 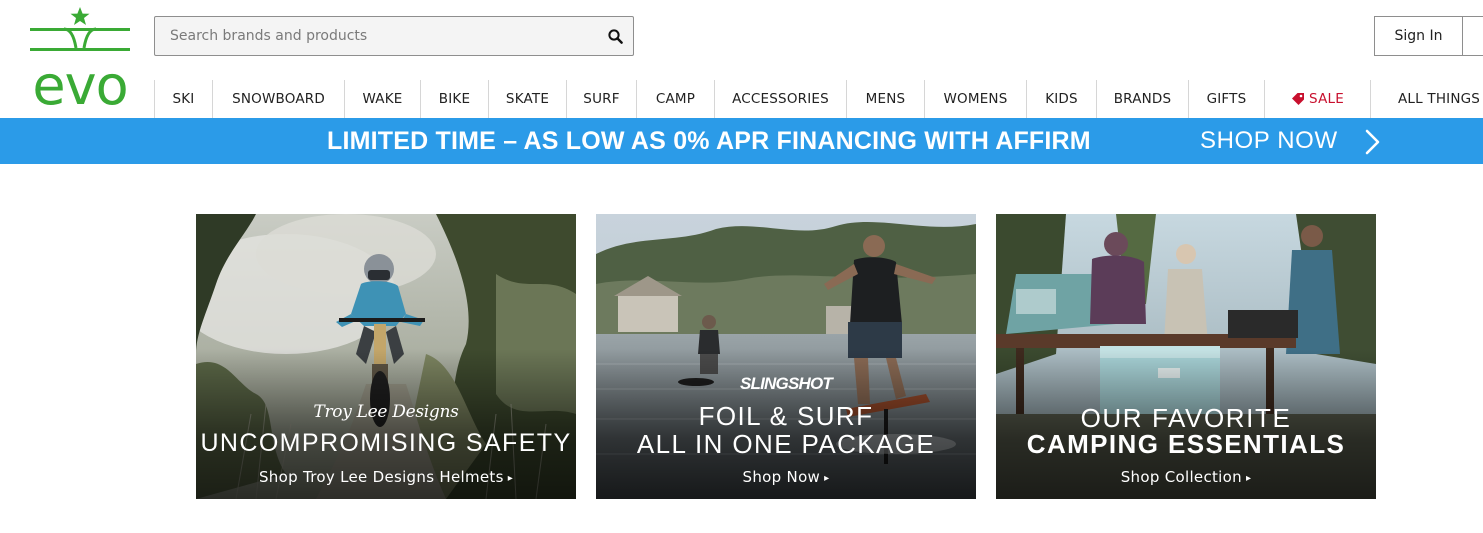 I want to click on tile-cta: Shop Troy Lee Designs Helmets ▸, so click(x=386, y=477).